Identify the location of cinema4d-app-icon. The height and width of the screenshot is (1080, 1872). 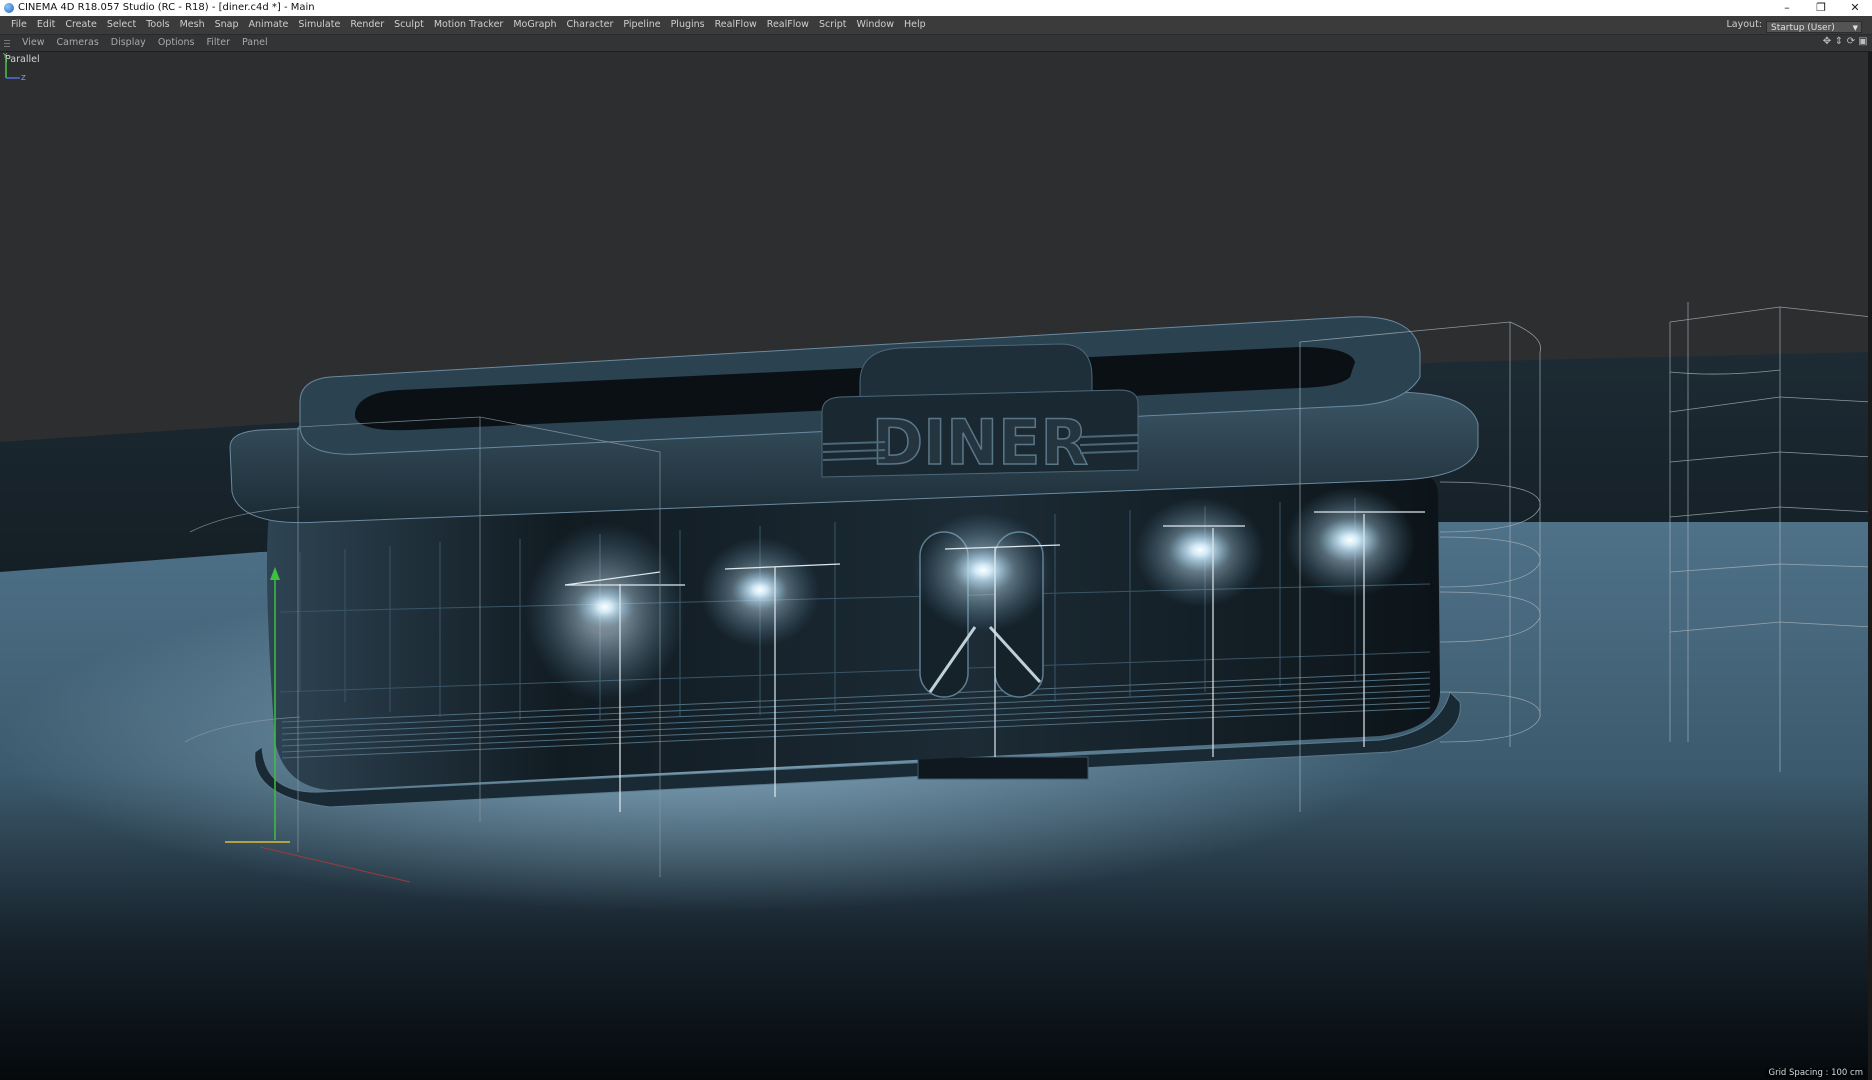
(9, 8).